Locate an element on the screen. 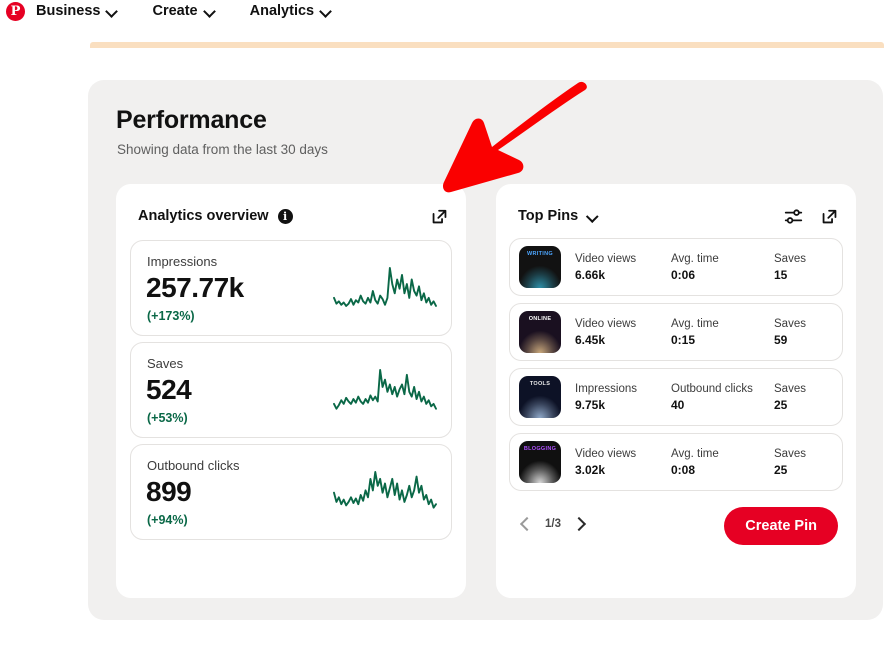  pin-stat-value: 40 is located at coordinates (678, 404).